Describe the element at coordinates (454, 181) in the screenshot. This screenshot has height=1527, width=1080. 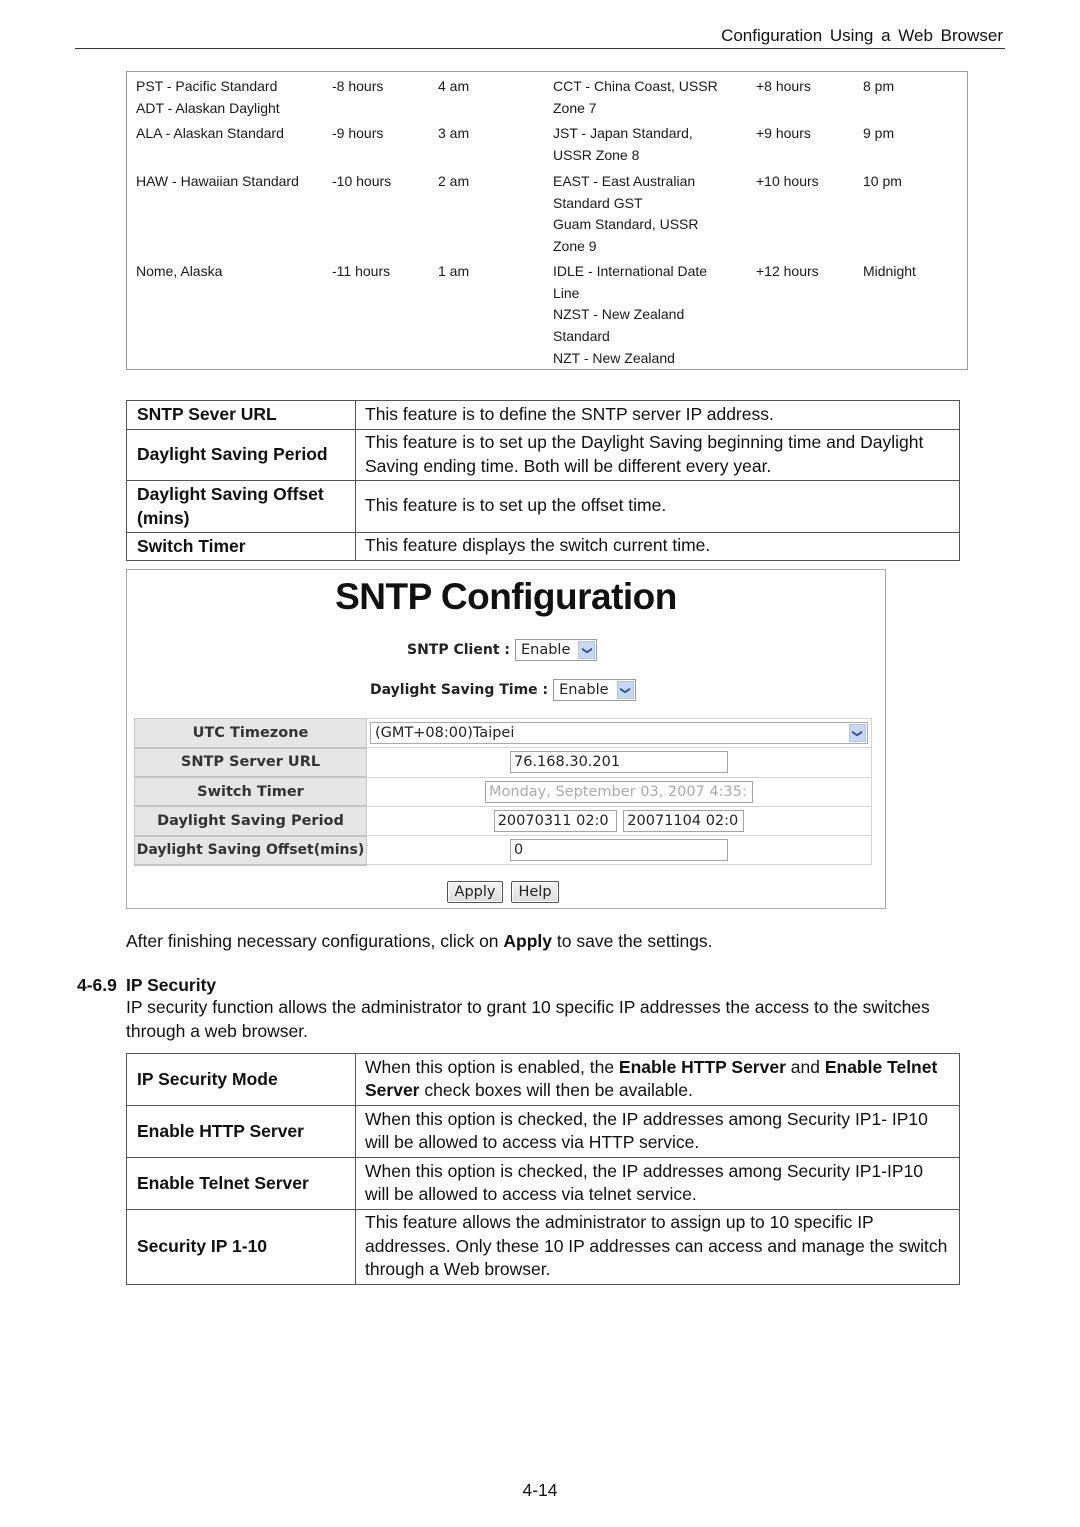
I see `time-west: 2 am` at that location.